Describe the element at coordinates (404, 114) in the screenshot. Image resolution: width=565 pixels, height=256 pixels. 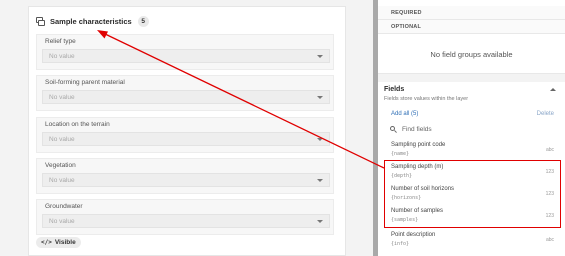
I see `add-all-link: Add all (5)` at that location.